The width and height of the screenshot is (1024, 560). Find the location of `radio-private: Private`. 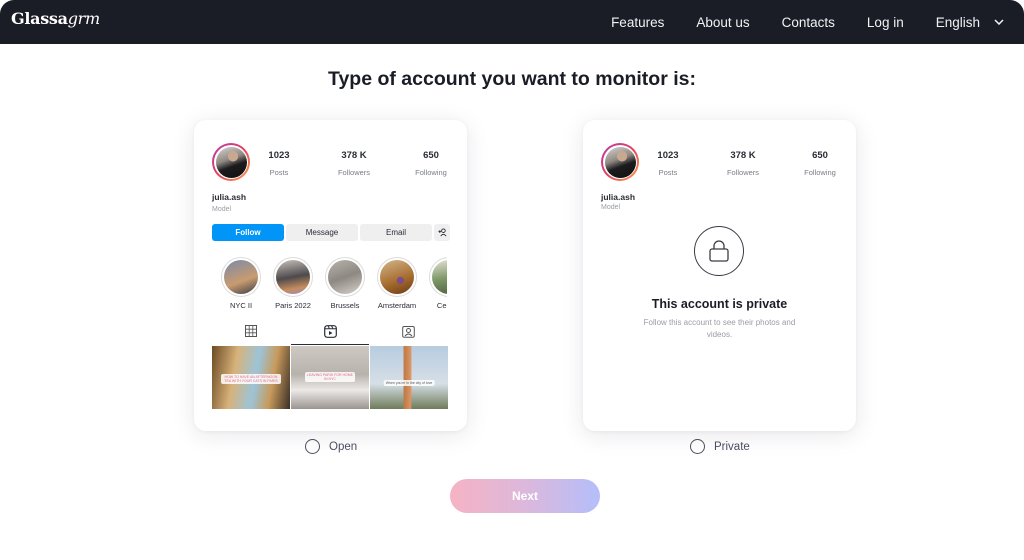

radio-private: Private is located at coordinates (720, 446).